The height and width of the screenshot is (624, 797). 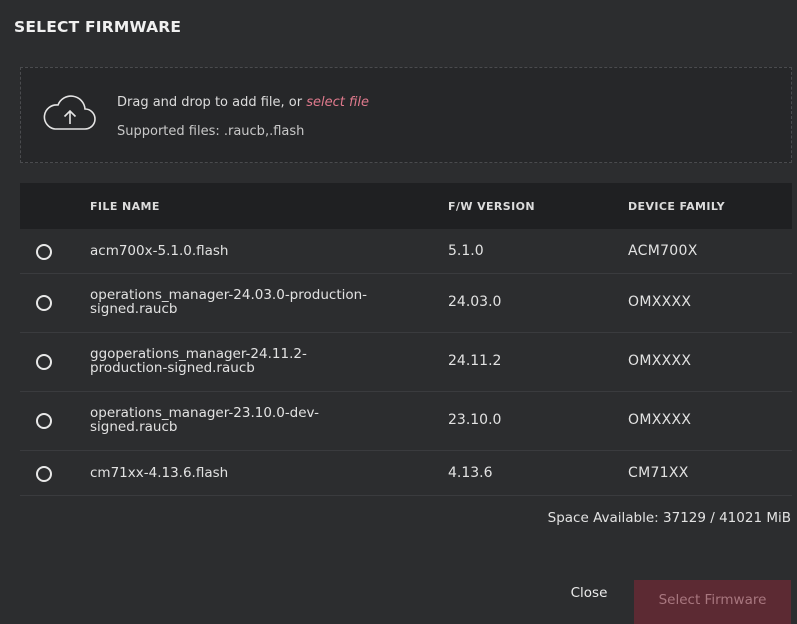 What do you see at coordinates (676, 206) in the screenshot?
I see `column-header-device-family: DEVICE FAMILY` at bounding box center [676, 206].